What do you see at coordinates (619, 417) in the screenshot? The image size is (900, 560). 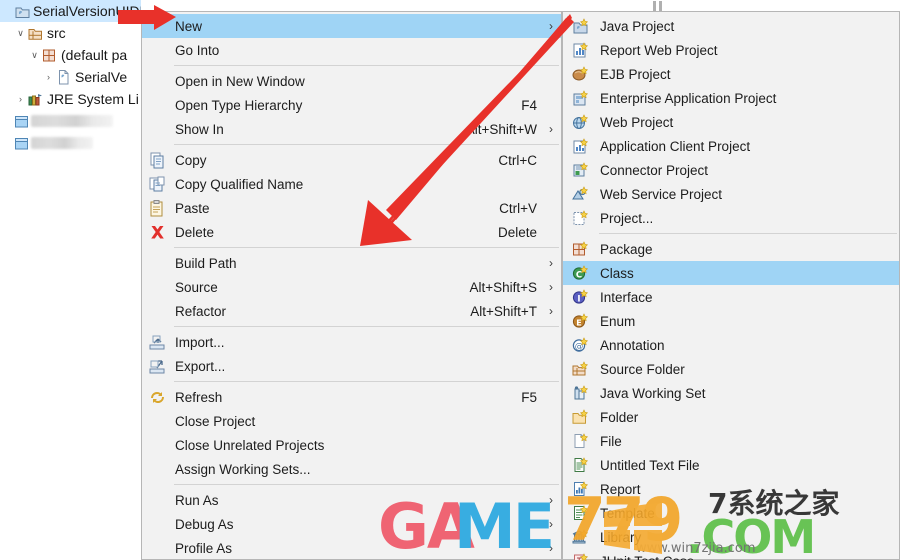 I see `menu-item-label: Folder` at bounding box center [619, 417].